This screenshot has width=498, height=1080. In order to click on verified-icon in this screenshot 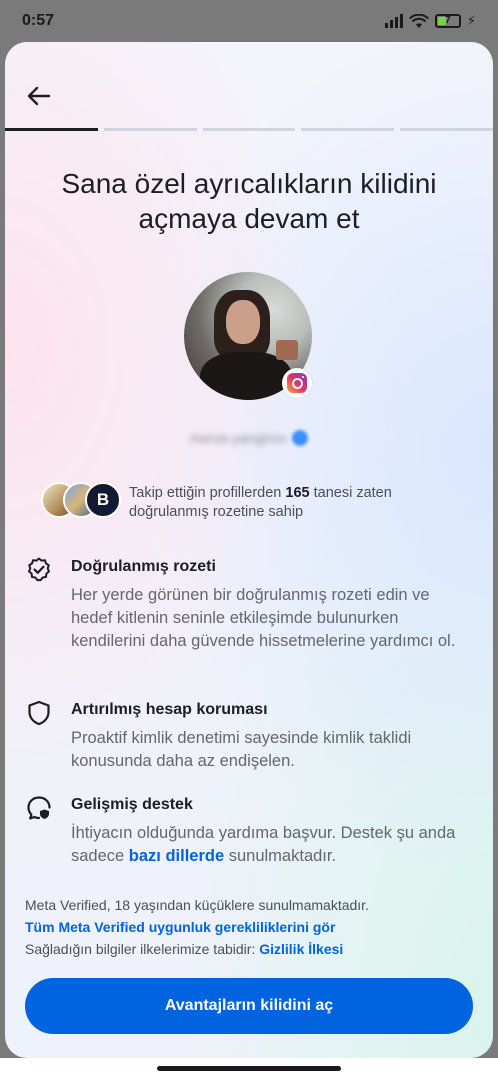, I will do `click(300, 438)`.